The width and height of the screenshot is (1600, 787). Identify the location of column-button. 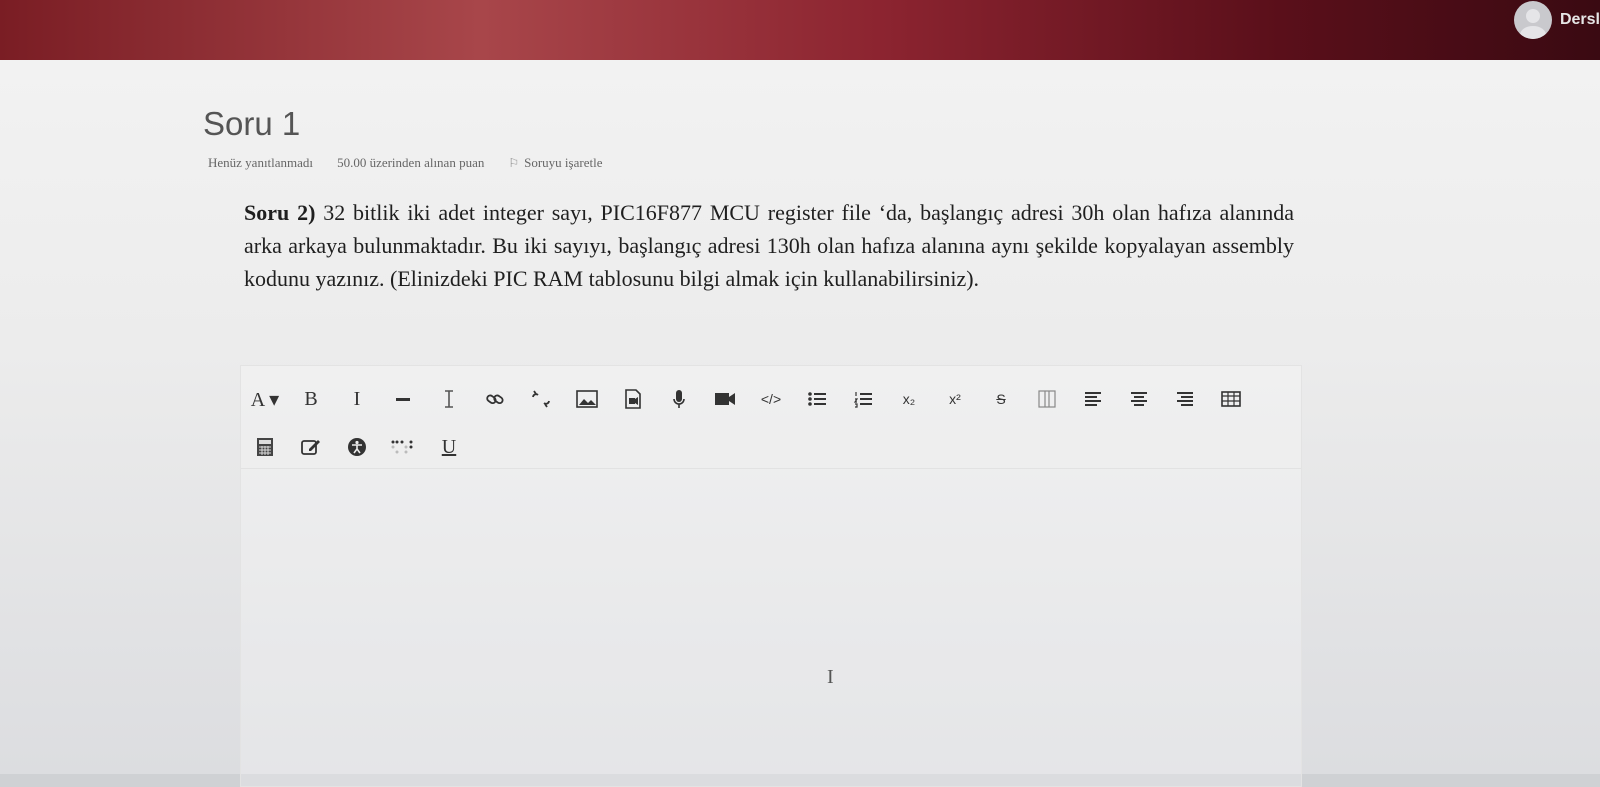
(1047, 399).